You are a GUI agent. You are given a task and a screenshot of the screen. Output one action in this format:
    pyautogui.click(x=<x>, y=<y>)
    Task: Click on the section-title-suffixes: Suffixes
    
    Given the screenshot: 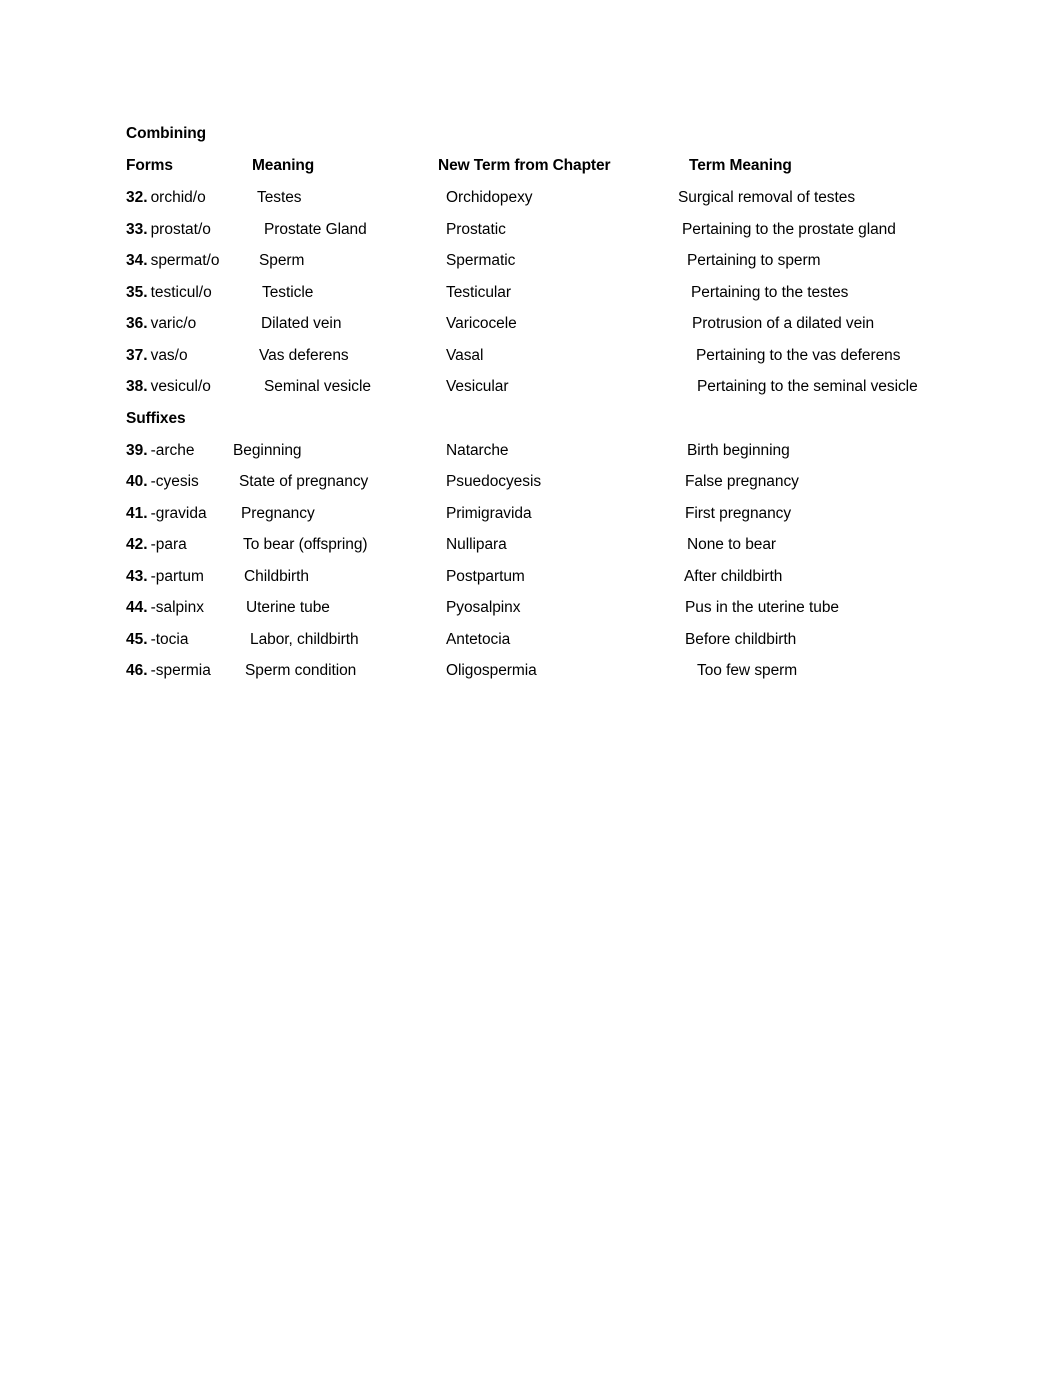 What is the action you would take?
    pyautogui.click(x=156, y=418)
    